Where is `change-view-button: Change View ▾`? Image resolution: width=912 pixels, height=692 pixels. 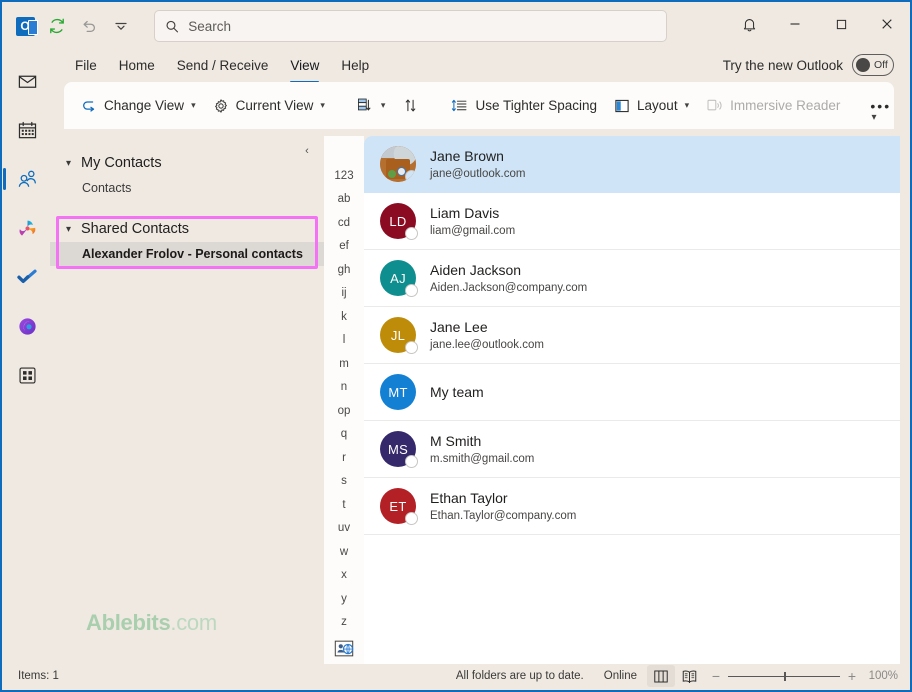
change-view-button: Change View ▾ is located at coordinates (138, 106).